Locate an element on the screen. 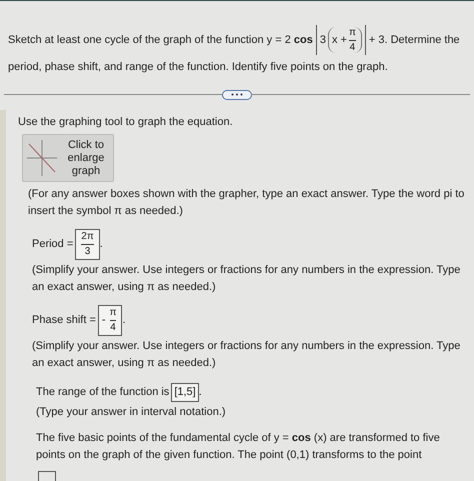 This screenshot has width=474, height=481. minus-sign: - is located at coordinates (104, 320).